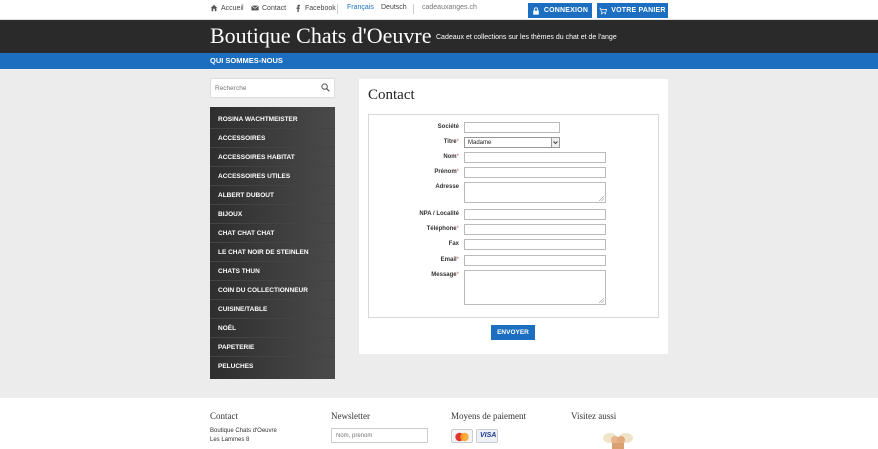 The width and height of the screenshot is (878, 449). I want to click on mastercard-icon, so click(462, 436).